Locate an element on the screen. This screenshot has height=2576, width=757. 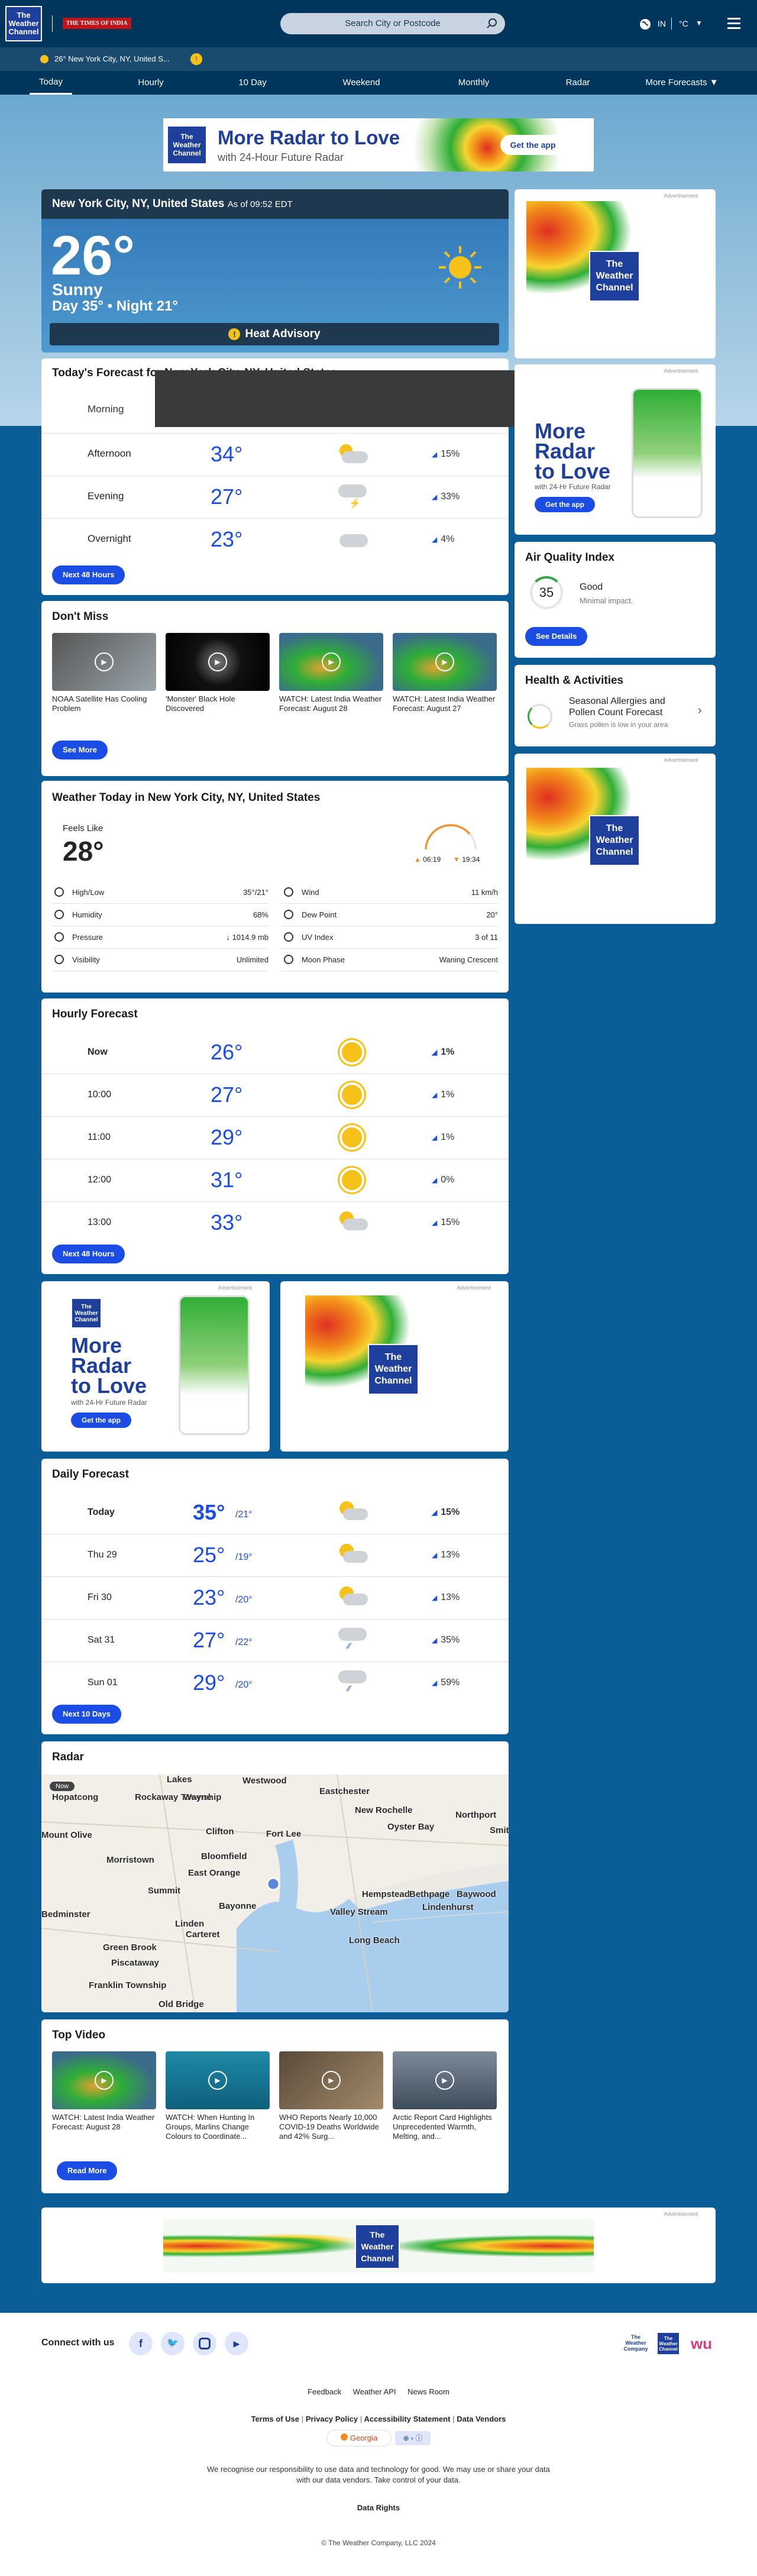
cloudy-icon is located at coordinates (352, 539).